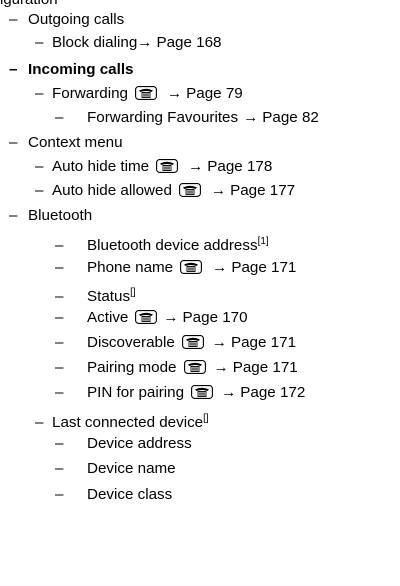  I want to click on item-label: Forwarding, so click(90, 93).